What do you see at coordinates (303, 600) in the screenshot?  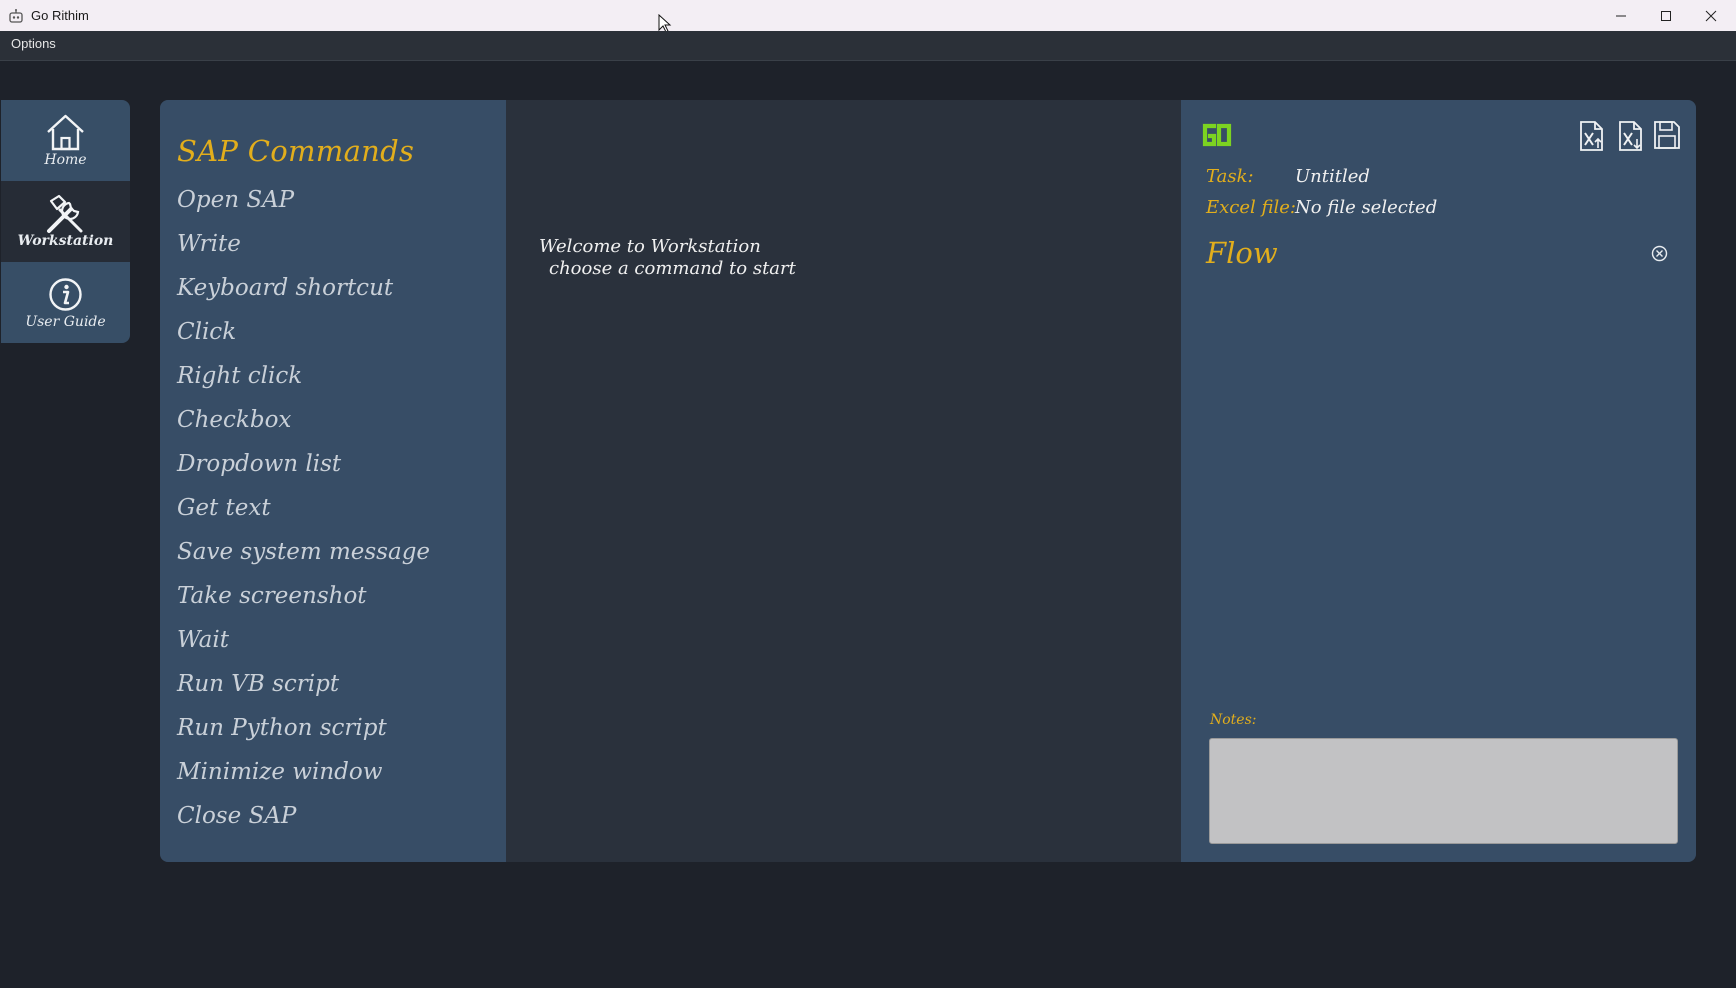 I see `command-take-screenshot: Take screenshot` at bounding box center [303, 600].